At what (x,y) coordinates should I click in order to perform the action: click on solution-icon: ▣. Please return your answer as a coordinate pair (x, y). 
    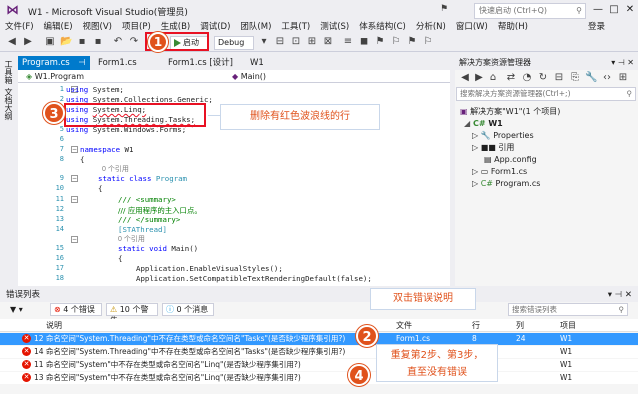
    Looking at the image, I should click on (464, 111).